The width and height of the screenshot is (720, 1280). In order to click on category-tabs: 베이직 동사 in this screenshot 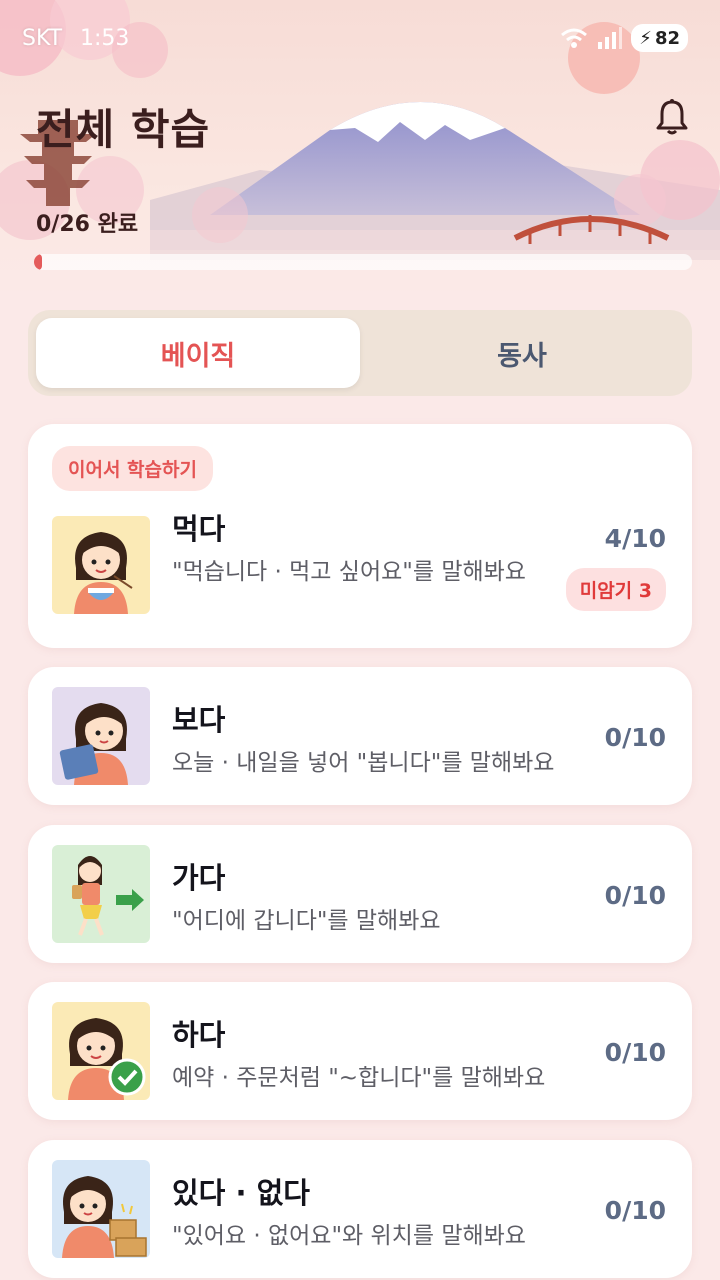, I will do `click(360, 353)`.